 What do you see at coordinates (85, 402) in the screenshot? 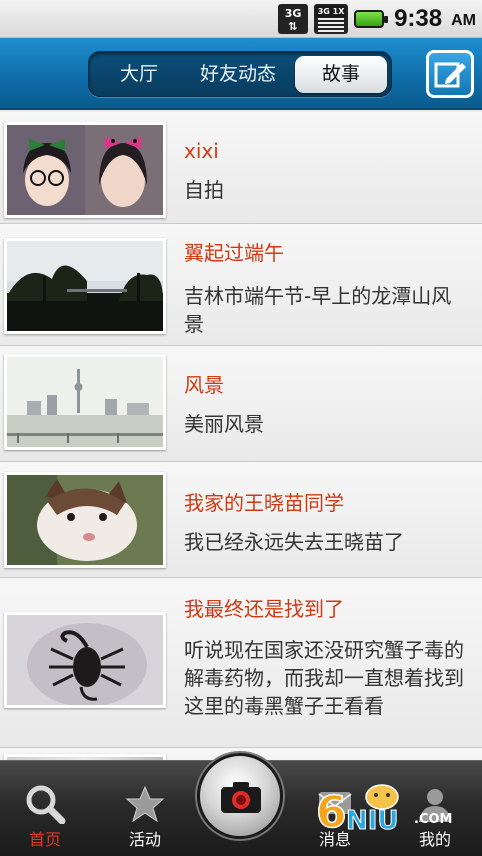
I see `story-thumbnail-skyline` at bounding box center [85, 402].